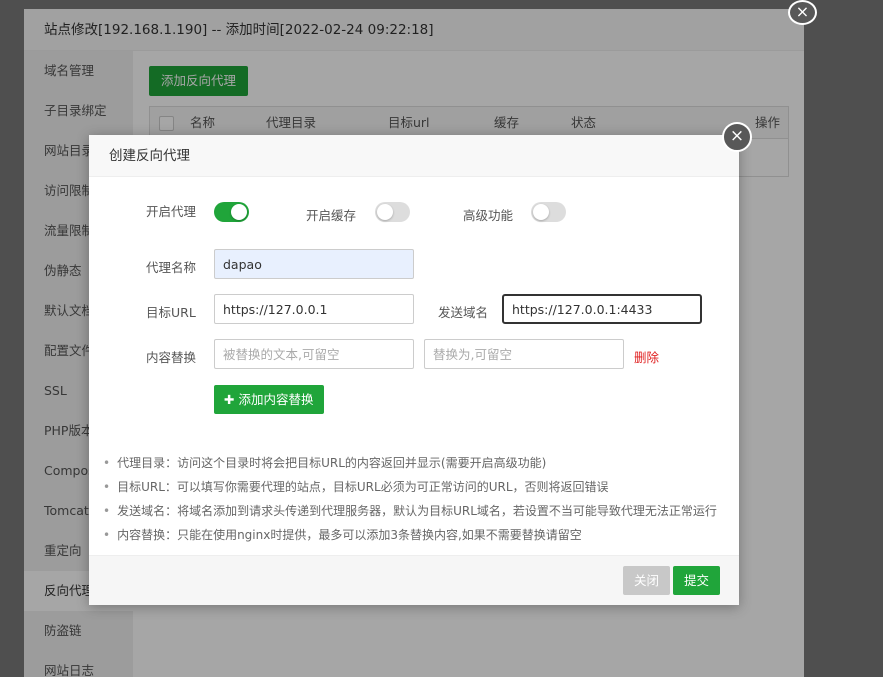 The image size is (883, 677). I want to click on proxy-name-label: 代理名称, so click(171, 267).